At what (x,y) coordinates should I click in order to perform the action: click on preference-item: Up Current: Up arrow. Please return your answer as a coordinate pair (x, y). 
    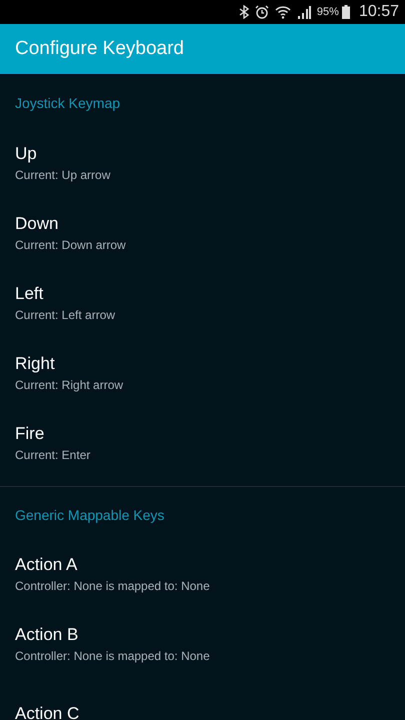
    Looking at the image, I should click on (202, 167).